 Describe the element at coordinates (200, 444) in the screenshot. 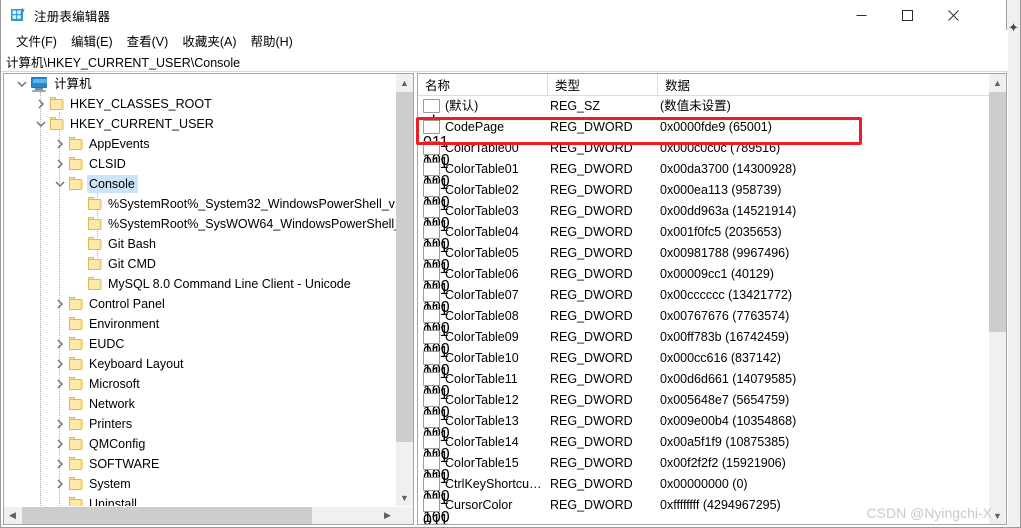

I see `tree-item-qmconfig: QMConfig` at that location.